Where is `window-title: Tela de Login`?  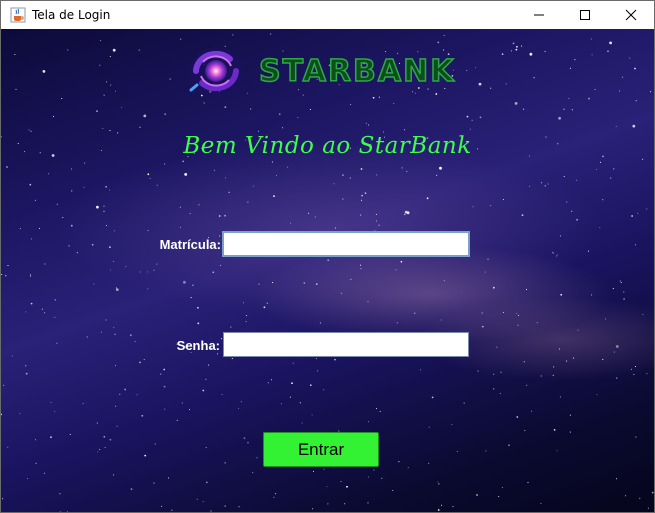
window-title: Tela de Login is located at coordinates (71, 15).